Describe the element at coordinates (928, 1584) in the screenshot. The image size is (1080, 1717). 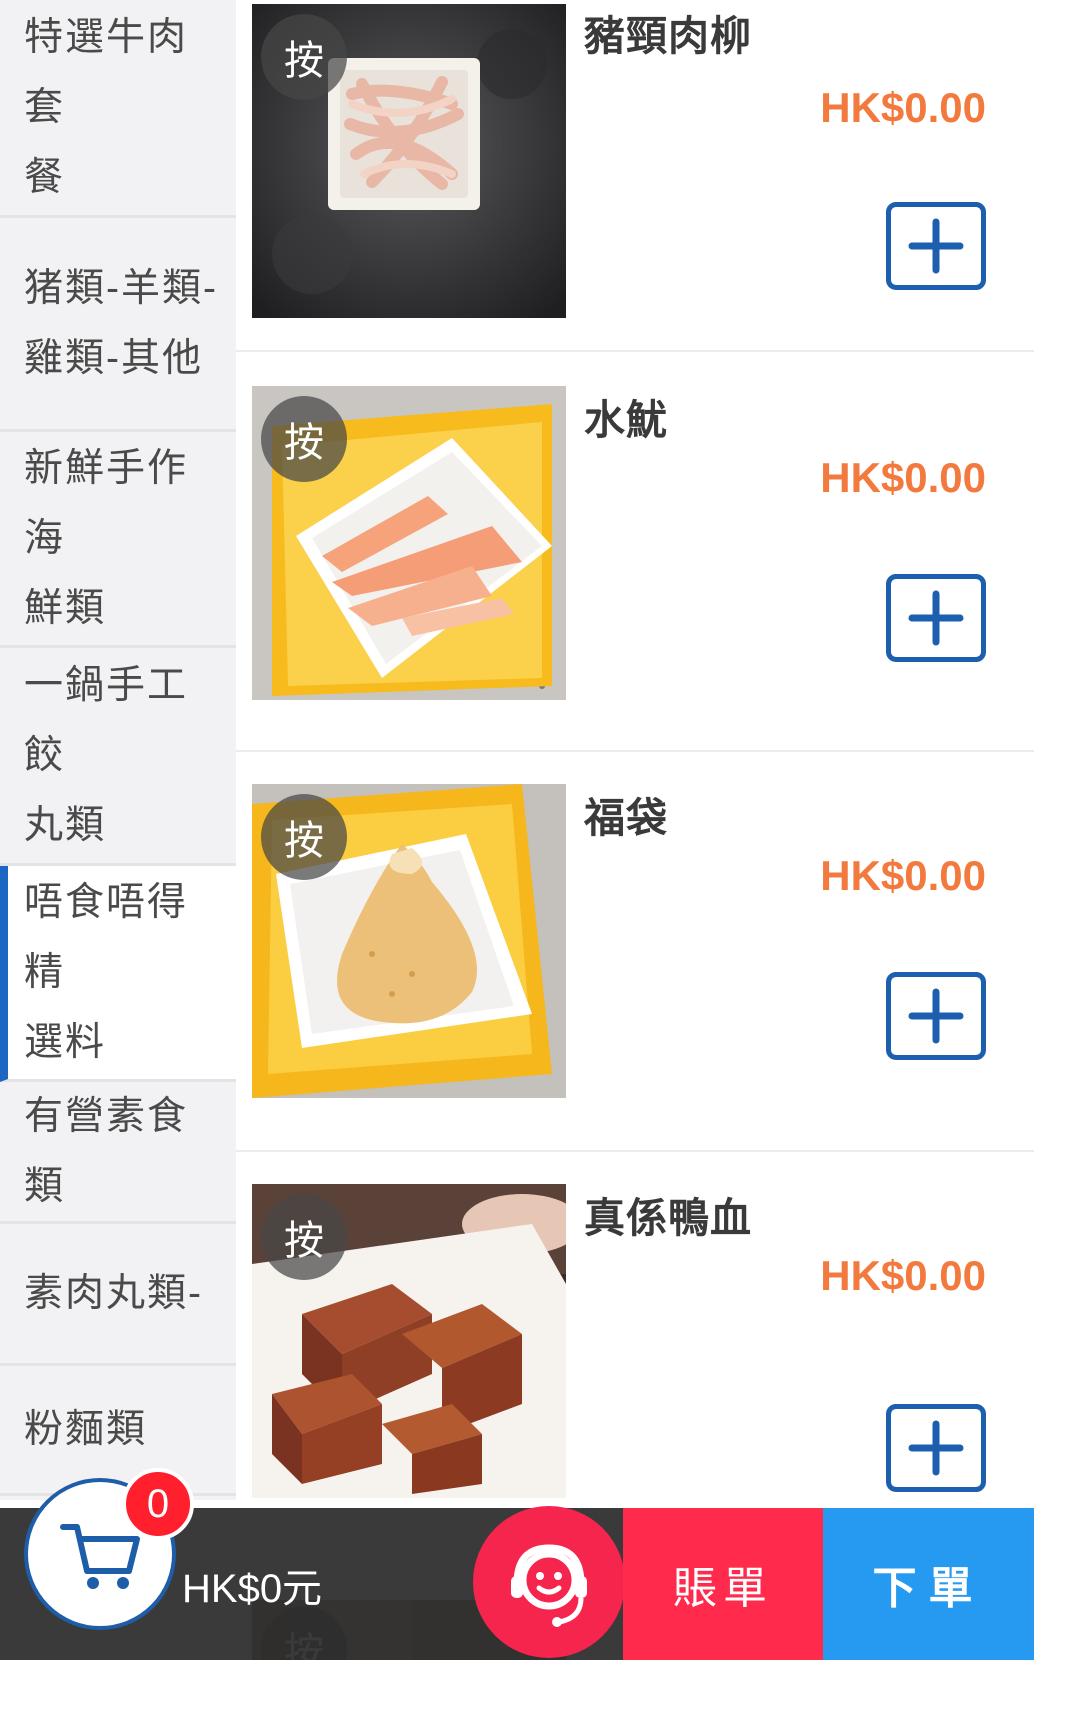
I see `place-order-button: 下單` at that location.